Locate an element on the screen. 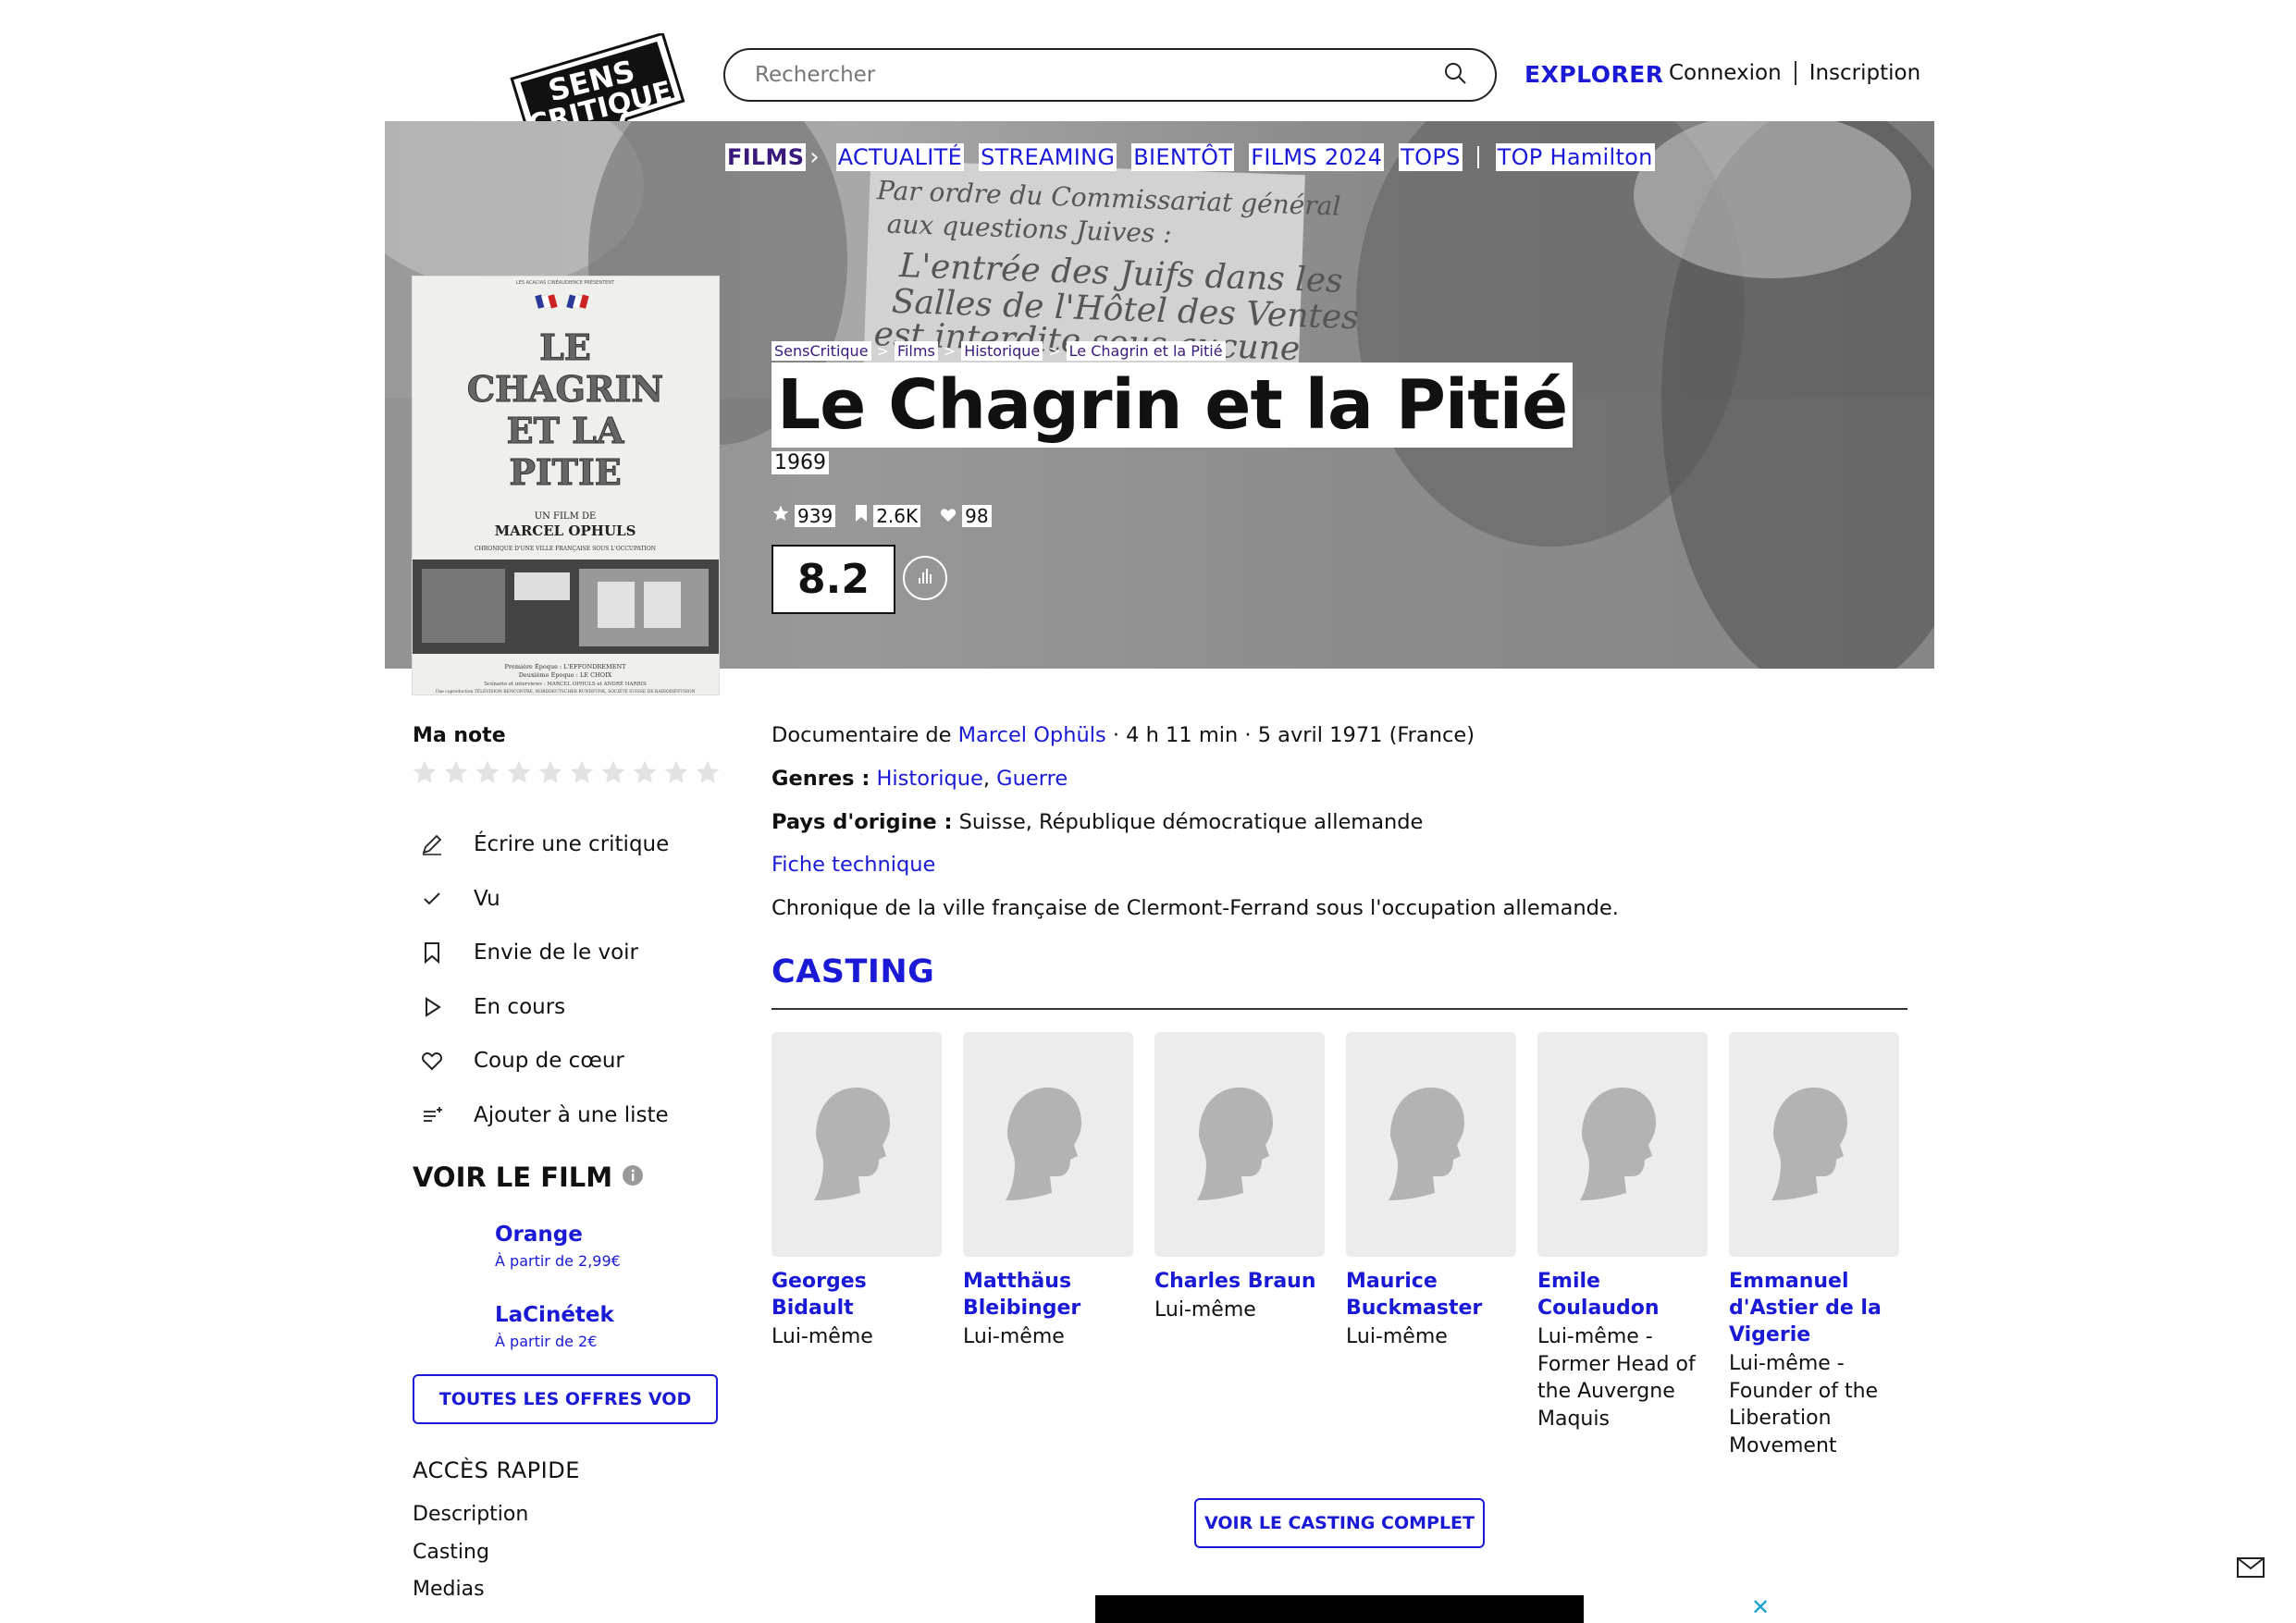  cast-member-card: Charles Braun Lui-même is located at coordinates (1239, 1178).